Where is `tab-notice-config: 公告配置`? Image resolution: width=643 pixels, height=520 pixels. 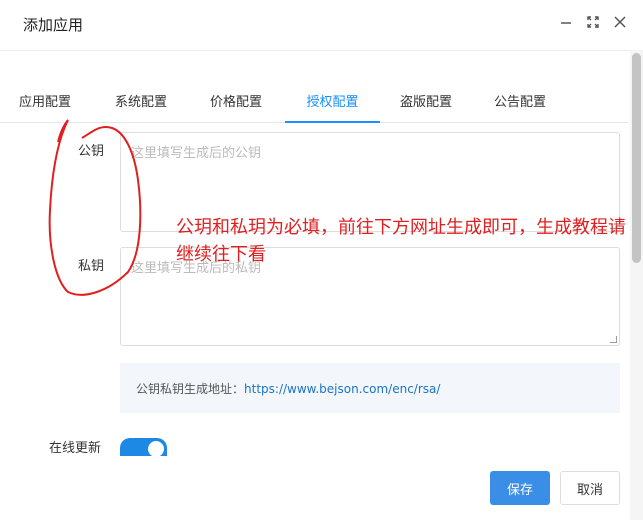 tab-notice-config: 公告配置 is located at coordinates (520, 106).